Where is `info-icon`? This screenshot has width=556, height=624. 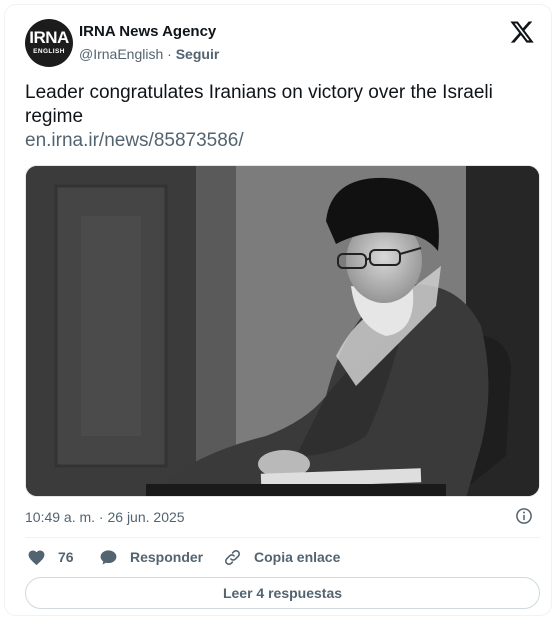
info-icon is located at coordinates (524, 516).